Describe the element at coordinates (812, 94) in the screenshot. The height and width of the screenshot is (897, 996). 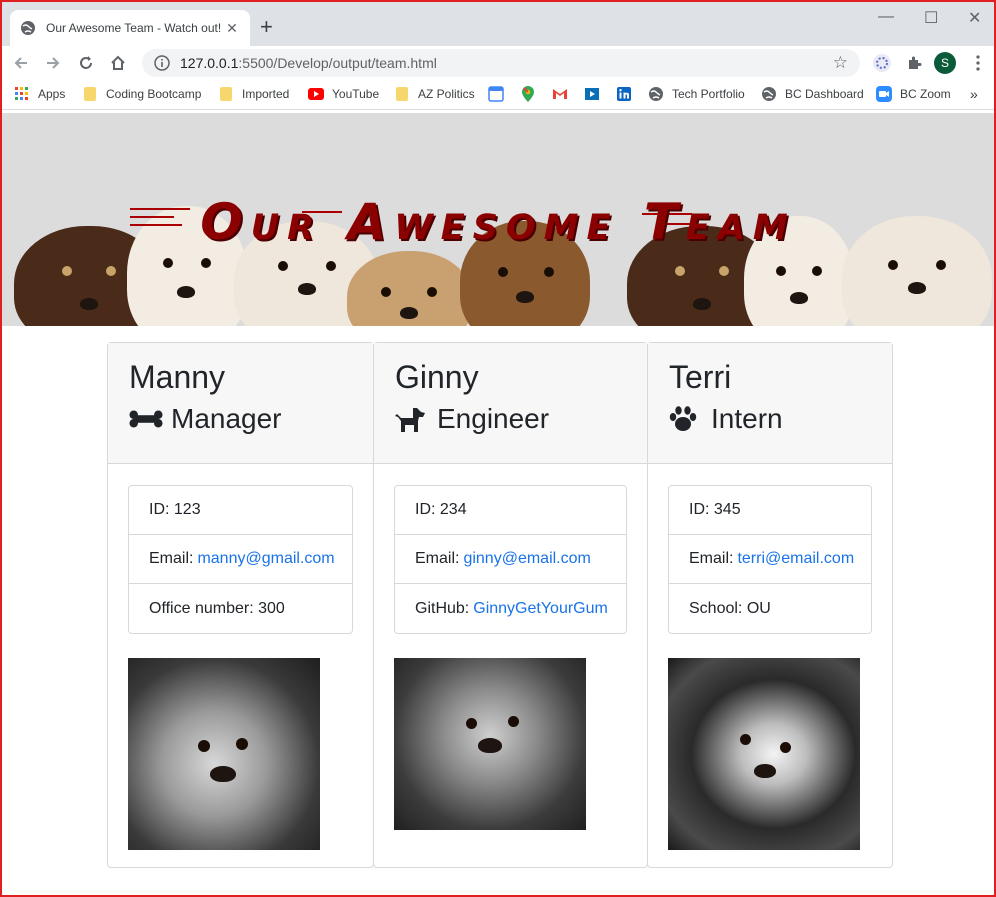
I see `bookmark-bc-dashboard: BC Dashboard` at that location.